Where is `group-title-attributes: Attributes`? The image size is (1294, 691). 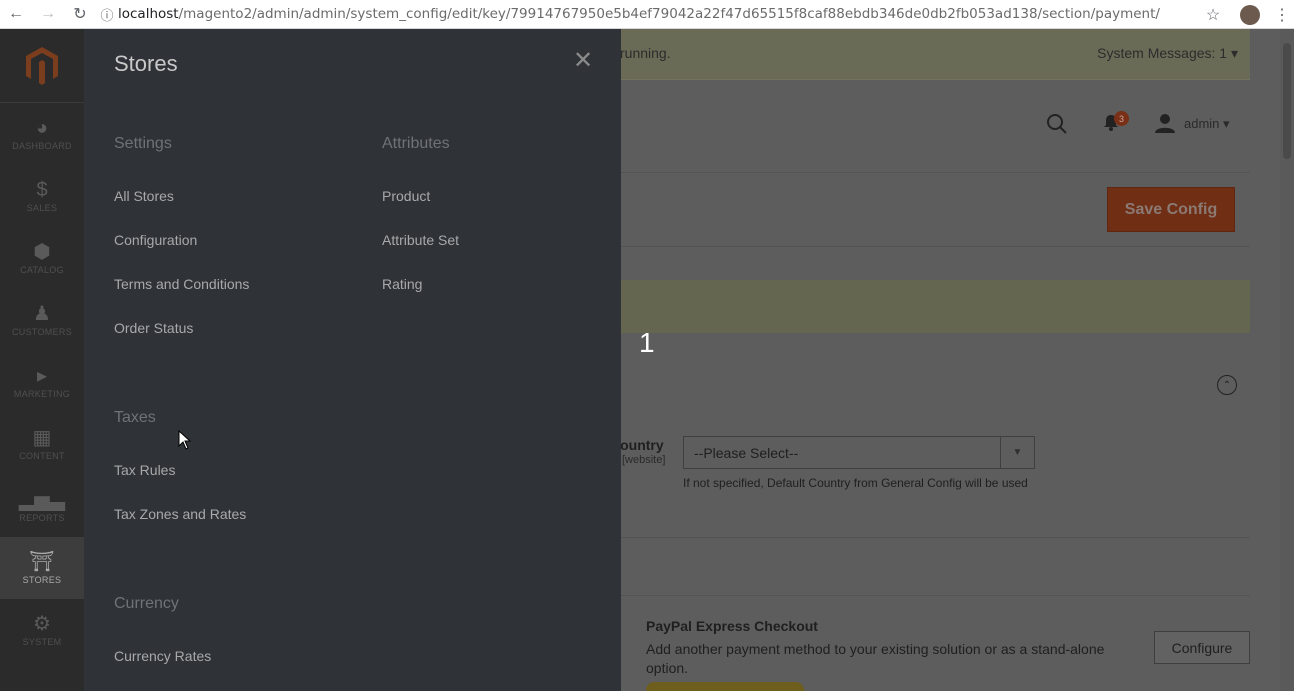 group-title-attributes: Attributes is located at coordinates (416, 143).